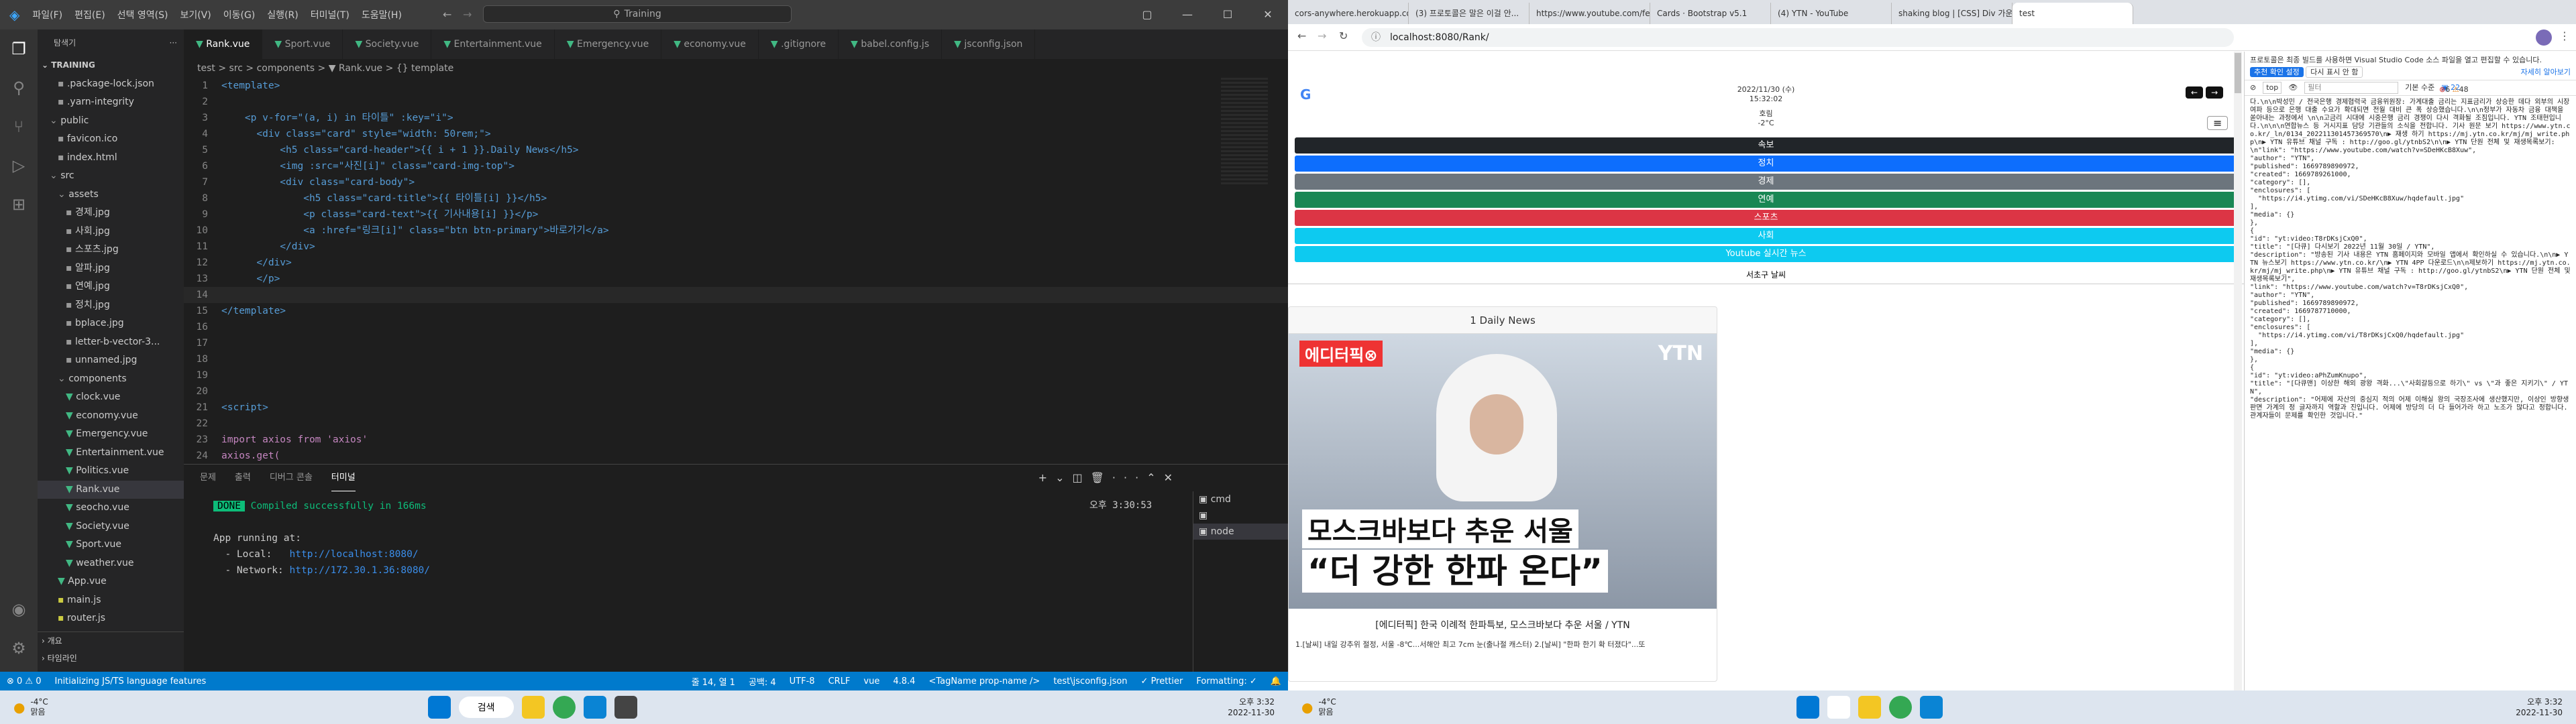 The width and height of the screenshot is (2576, 724). Describe the element at coordinates (802, 681) in the screenshot. I see `encoding-status: UTF-8` at that location.